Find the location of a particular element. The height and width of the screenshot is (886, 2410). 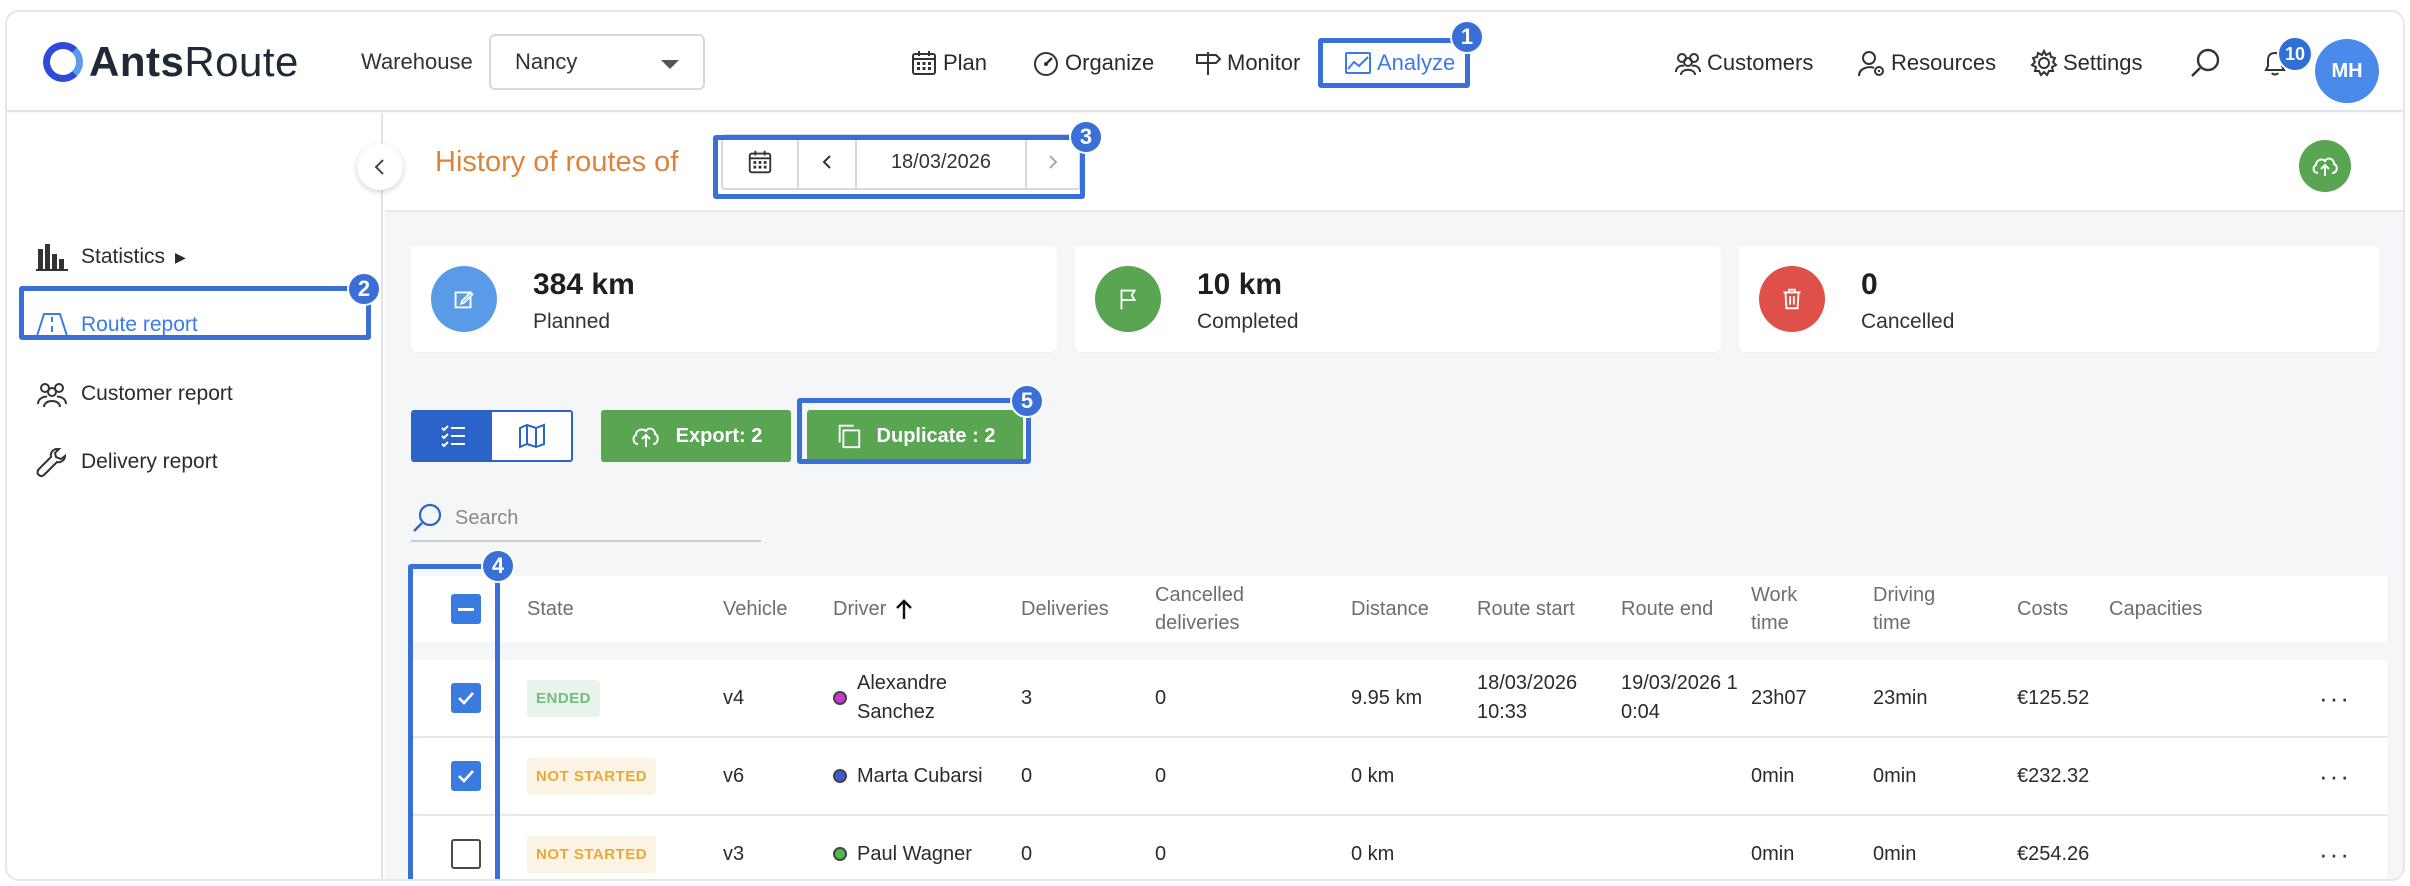

nav-organize: Organize is located at coordinates (1092, 63).